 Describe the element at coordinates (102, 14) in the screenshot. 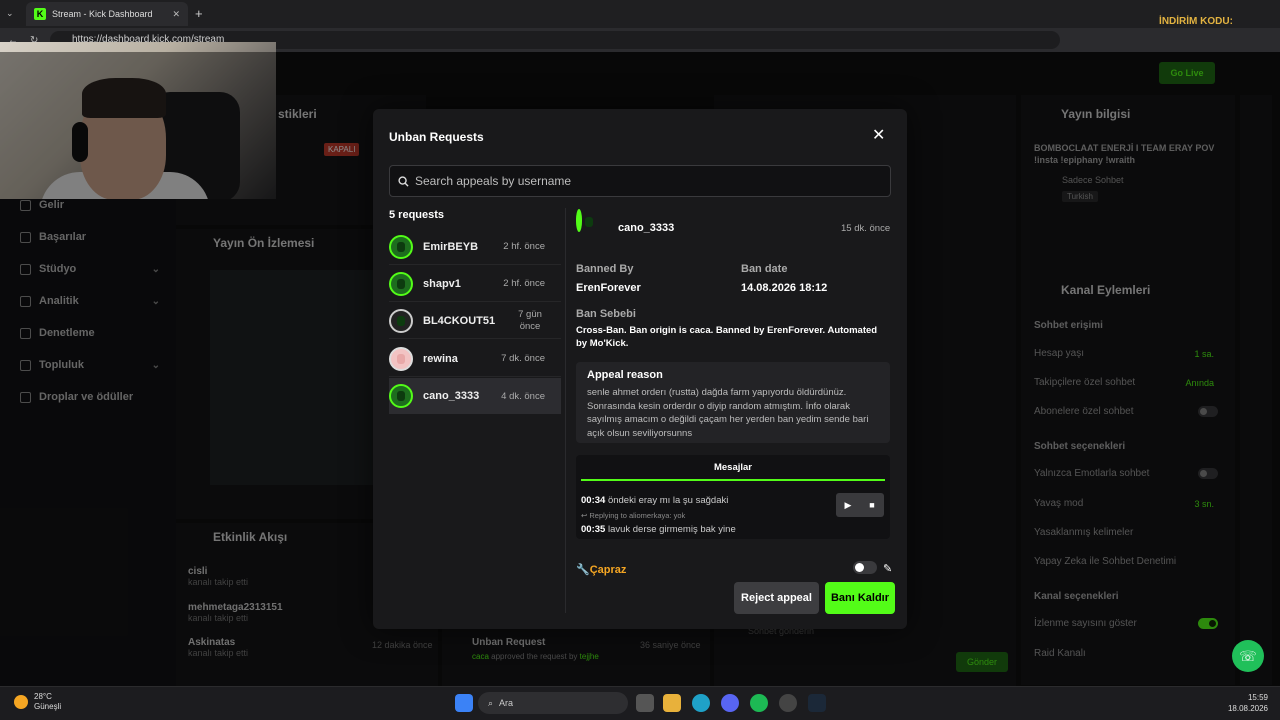

I see `browser-tab-title: Stream - Kick Dashboard` at that location.